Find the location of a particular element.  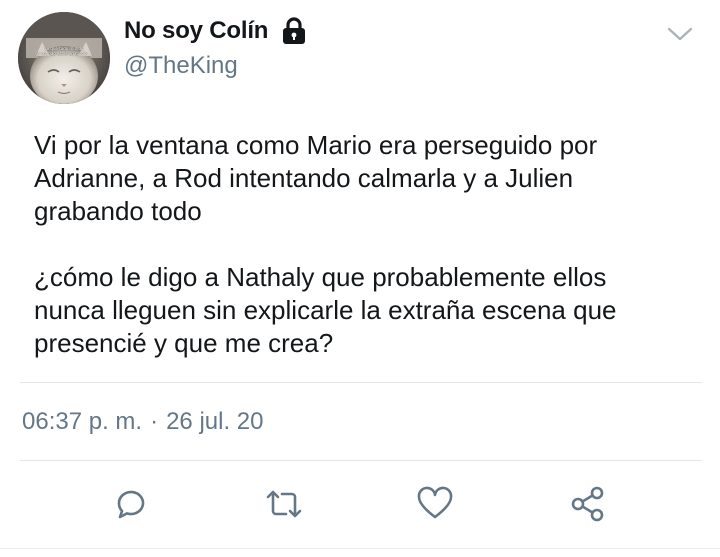

share-icon is located at coordinates (587, 504).